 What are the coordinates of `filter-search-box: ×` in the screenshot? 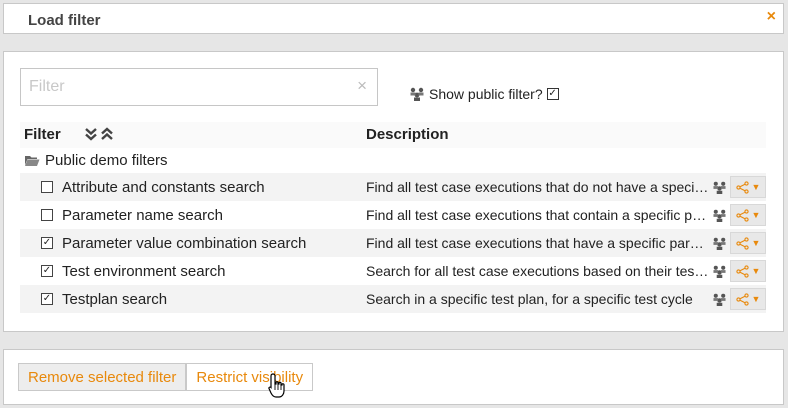 It's located at (199, 87).